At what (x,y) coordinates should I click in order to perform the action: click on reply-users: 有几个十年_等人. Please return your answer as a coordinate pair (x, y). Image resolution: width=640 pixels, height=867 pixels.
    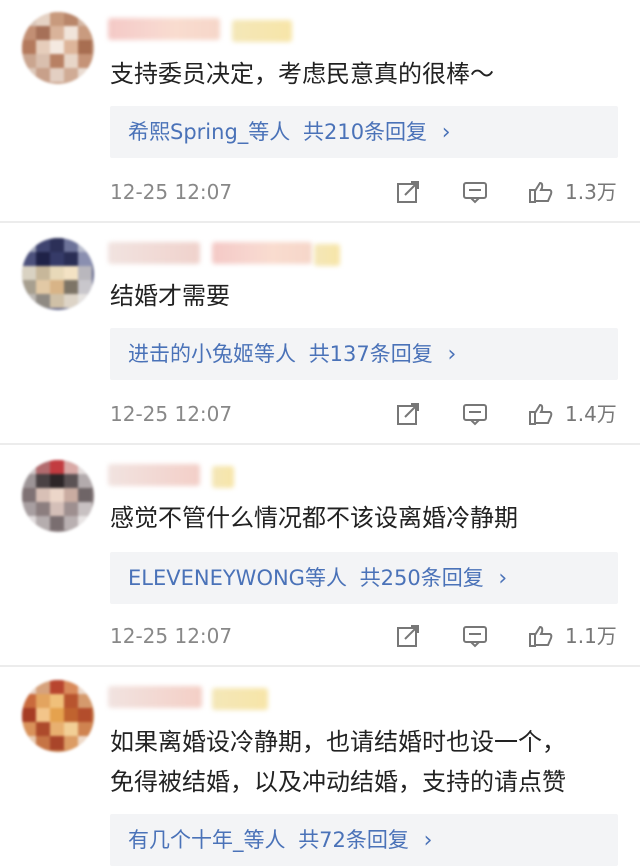
    Looking at the image, I should click on (207, 840).